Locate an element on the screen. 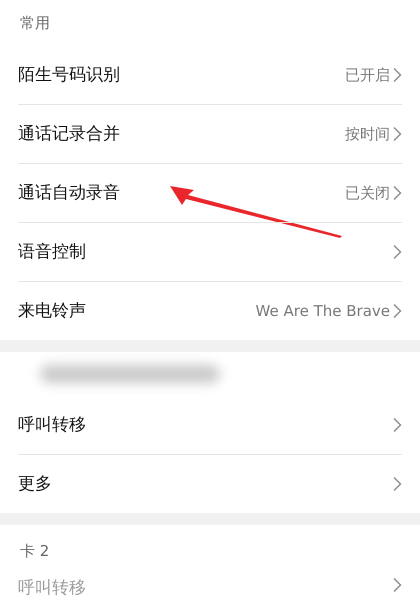 The width and height of the screenshot is (420, 600). row-label: 更多 is located at coordinates (35, 484).